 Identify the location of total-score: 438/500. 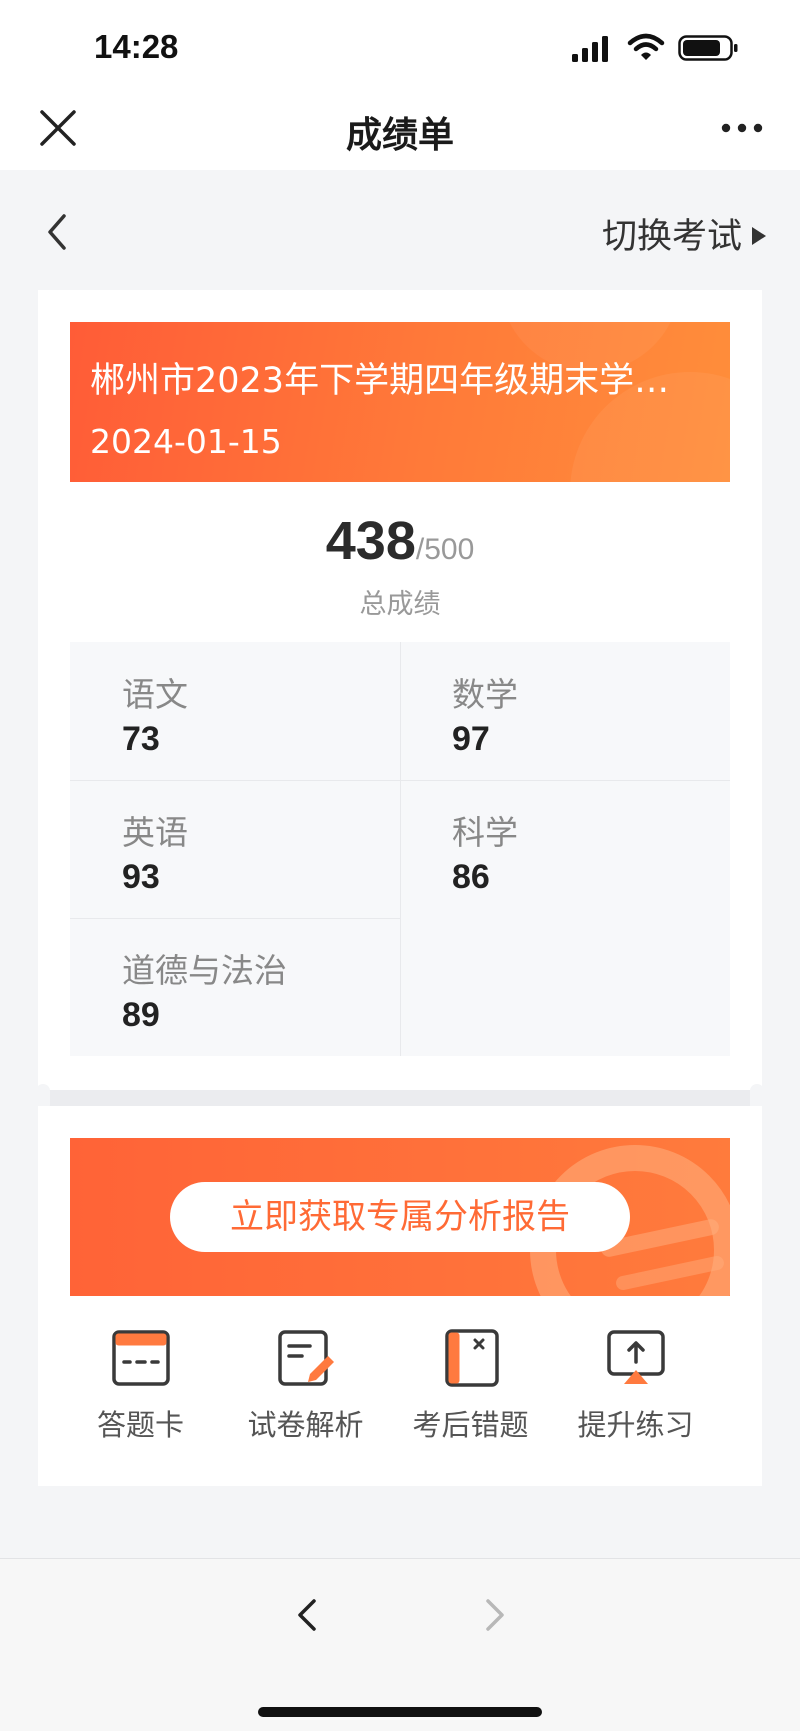
(400, 541).